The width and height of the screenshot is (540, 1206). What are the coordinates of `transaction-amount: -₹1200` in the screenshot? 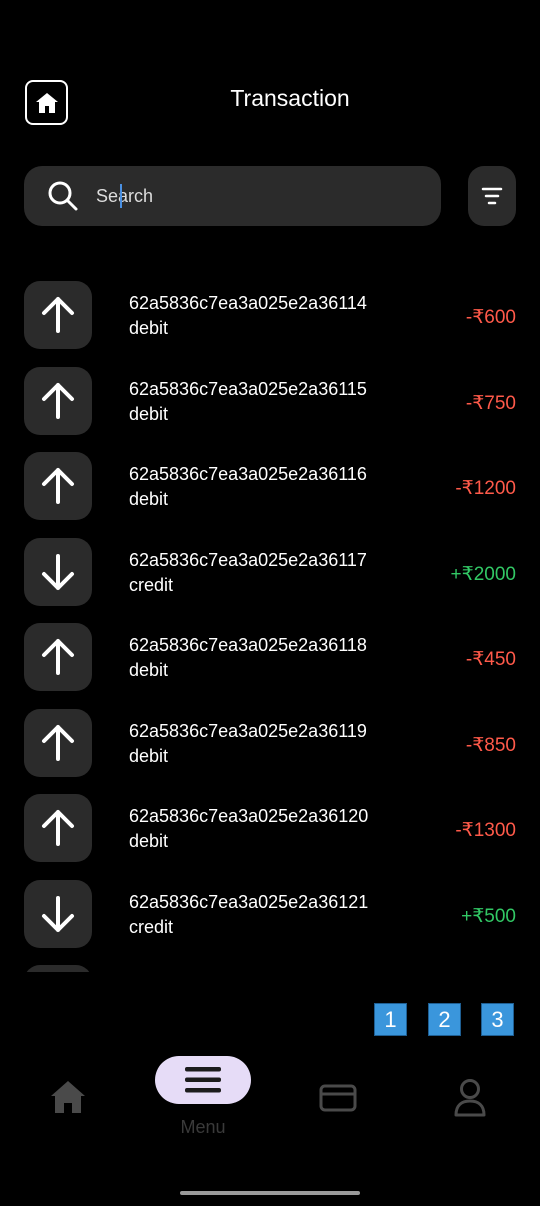 It's located at (485, 488).